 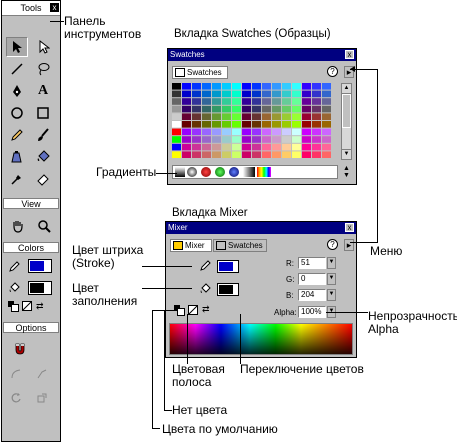 I want to click on fill-color-swatch, so click(x=40, y=288).